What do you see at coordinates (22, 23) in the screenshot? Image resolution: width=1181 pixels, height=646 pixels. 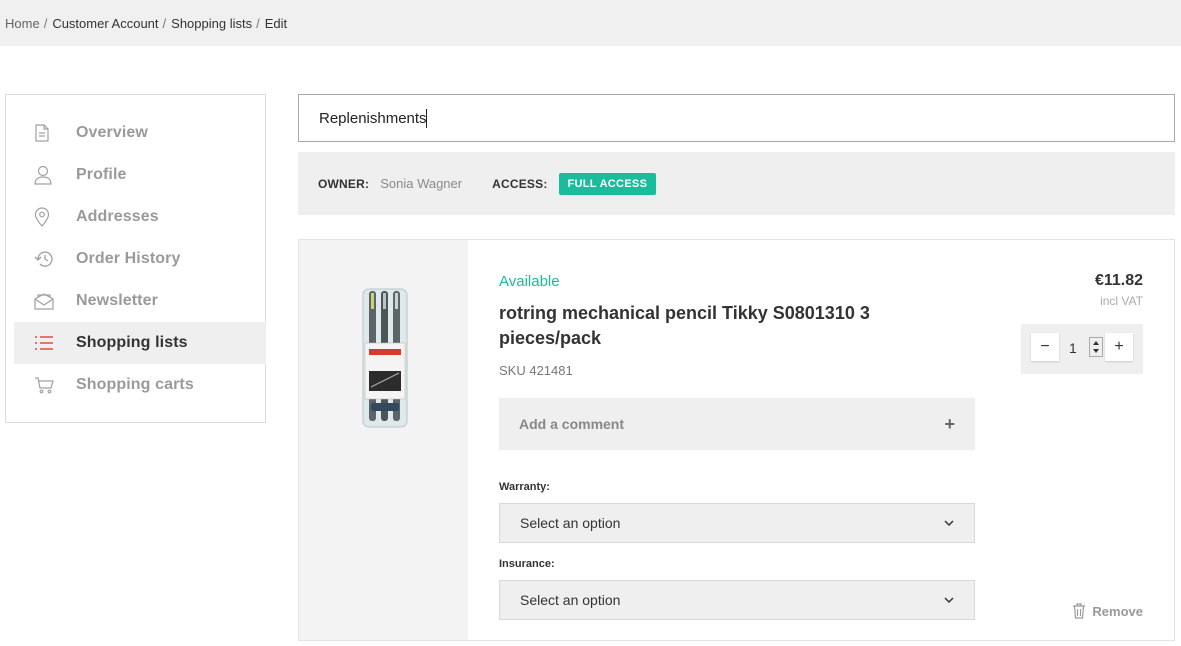 I see `breadcrumb-home: Home` at bounding box center [22, 23].